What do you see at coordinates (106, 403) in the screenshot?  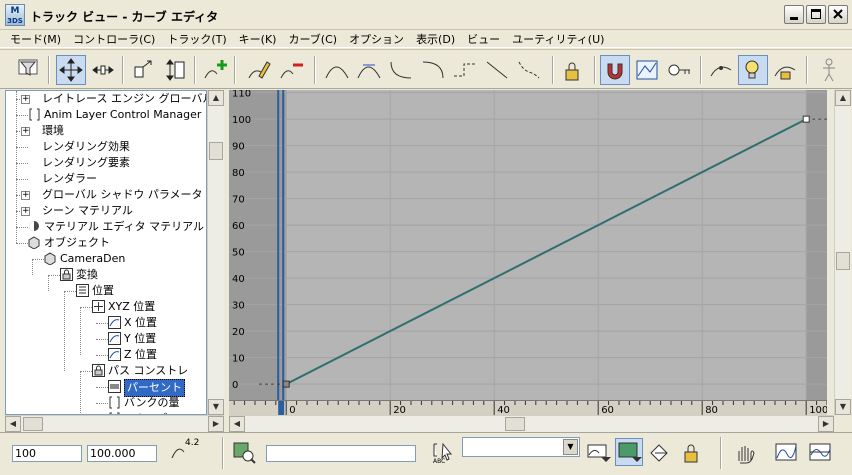 I see `tree-item: バンクの量` at bounding box center [106, 403].